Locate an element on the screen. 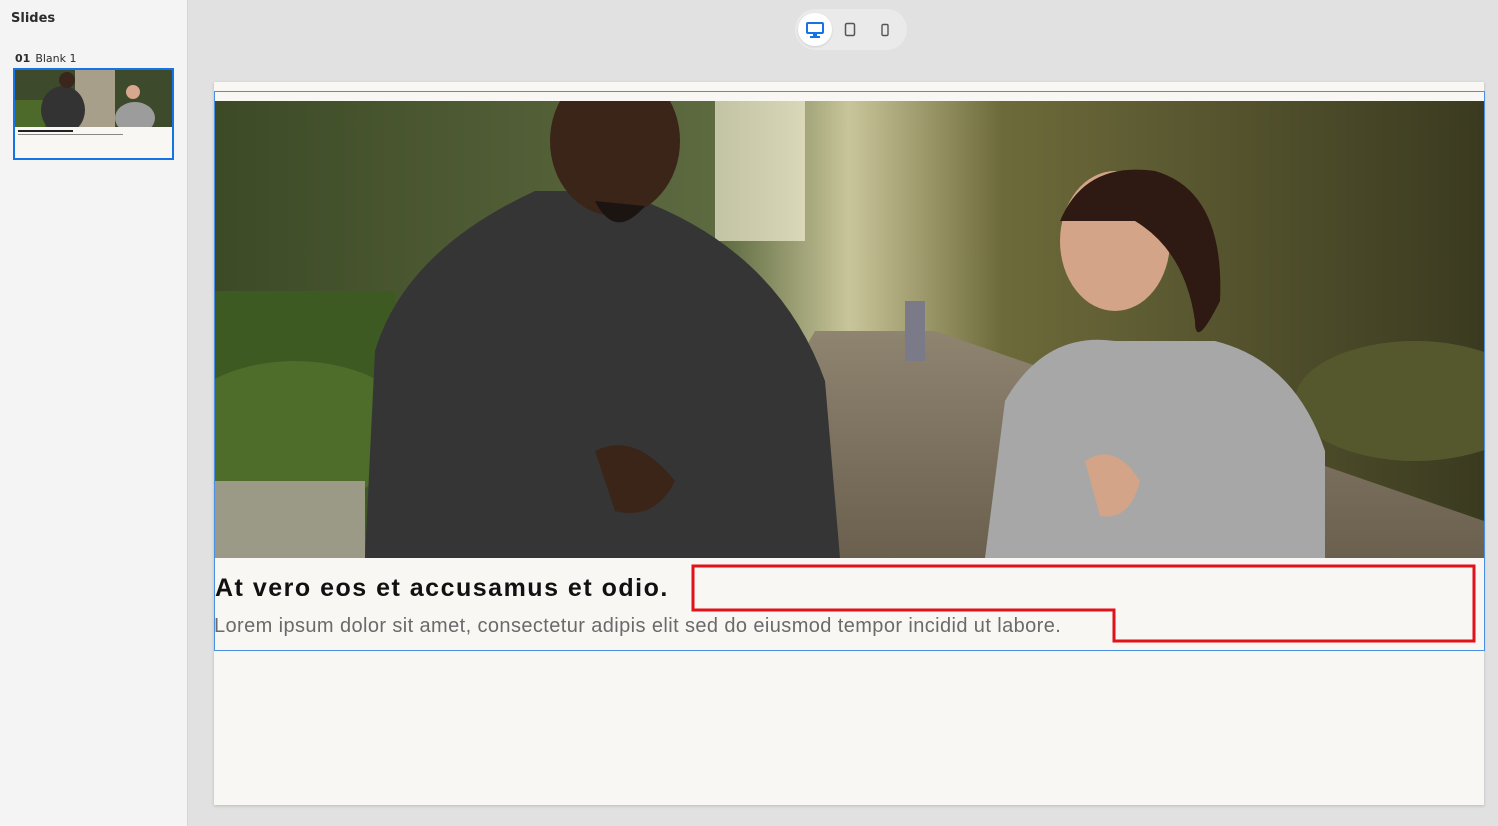 This screenshot has width=1498, height=826. thumbnail-photo is located at coordinates (93, 98).